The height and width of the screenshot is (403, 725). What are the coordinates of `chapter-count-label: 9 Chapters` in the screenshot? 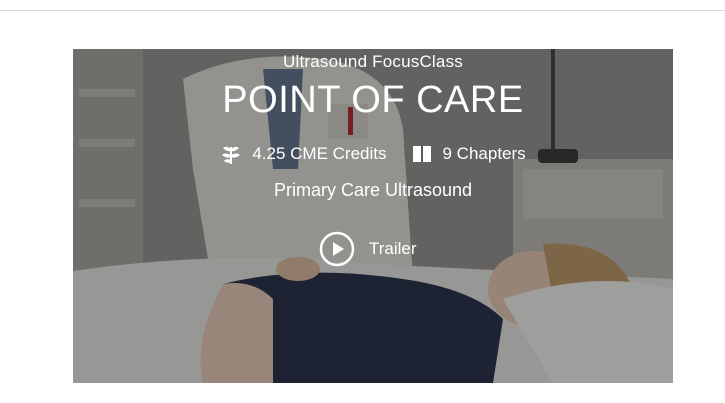 It's located at (484, 153).